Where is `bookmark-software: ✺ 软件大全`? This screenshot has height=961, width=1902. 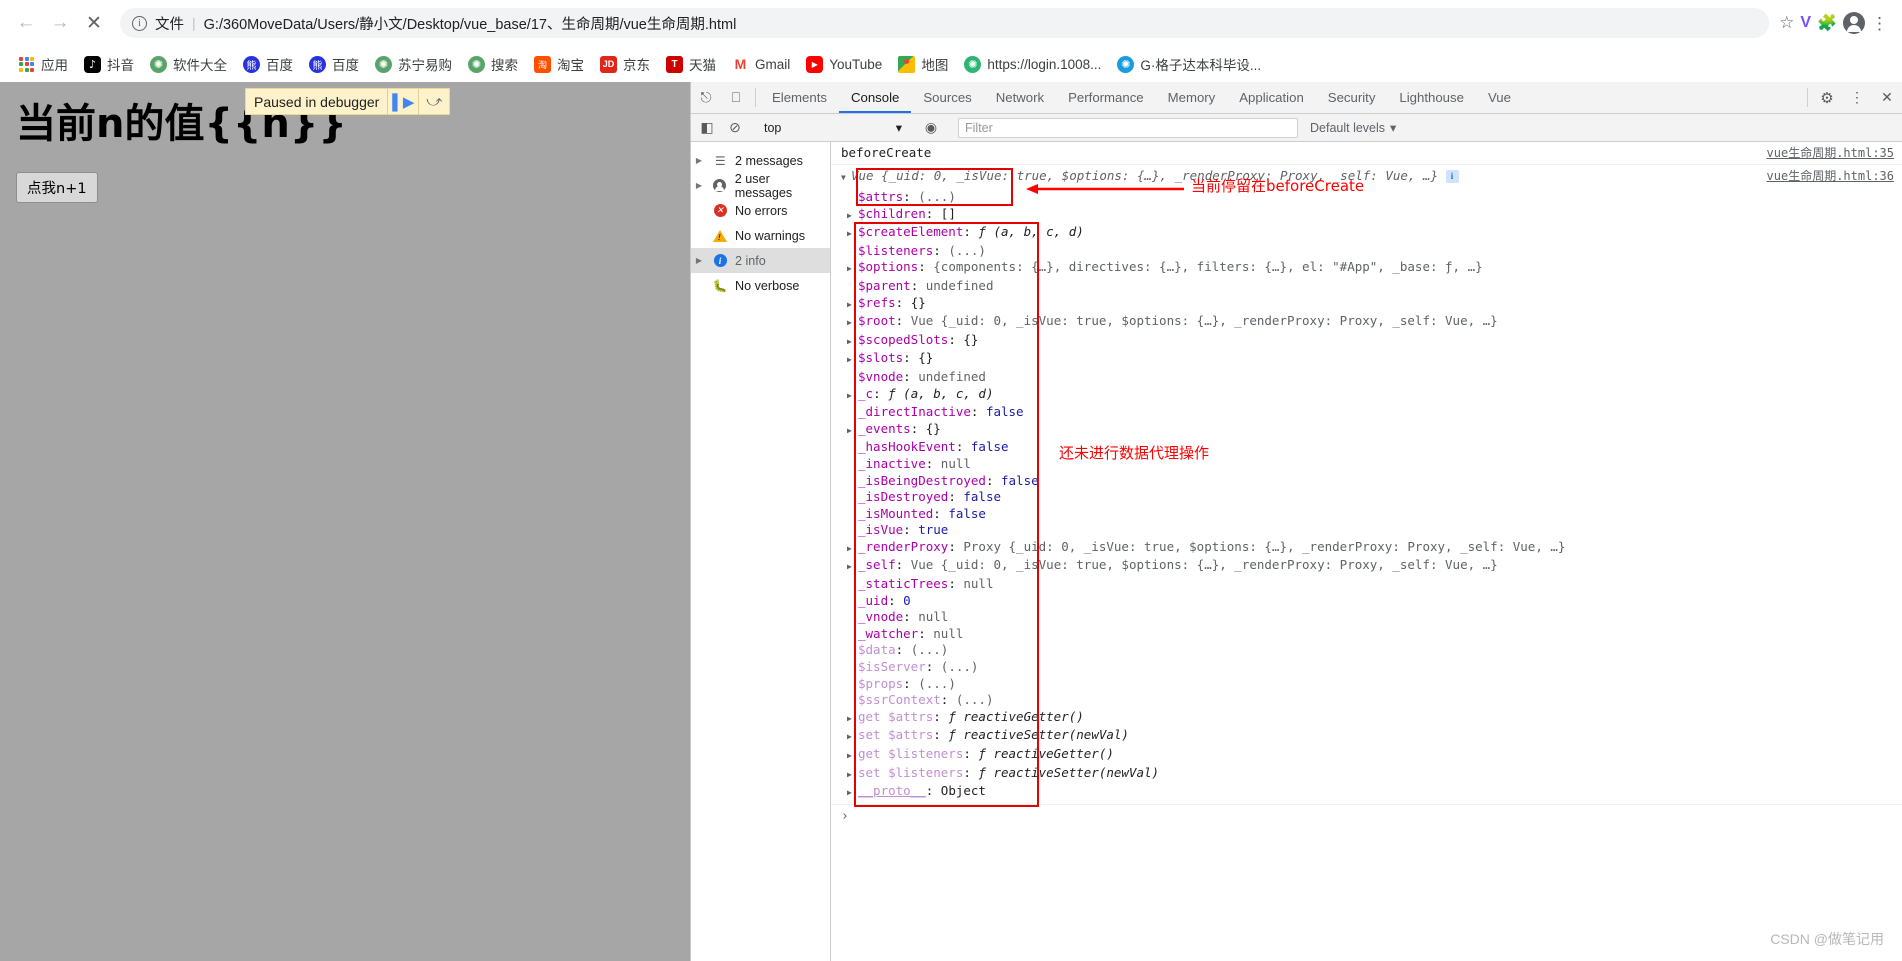 bookmark-software: ✺ 软件大全 is located at coordinates (188, 64).